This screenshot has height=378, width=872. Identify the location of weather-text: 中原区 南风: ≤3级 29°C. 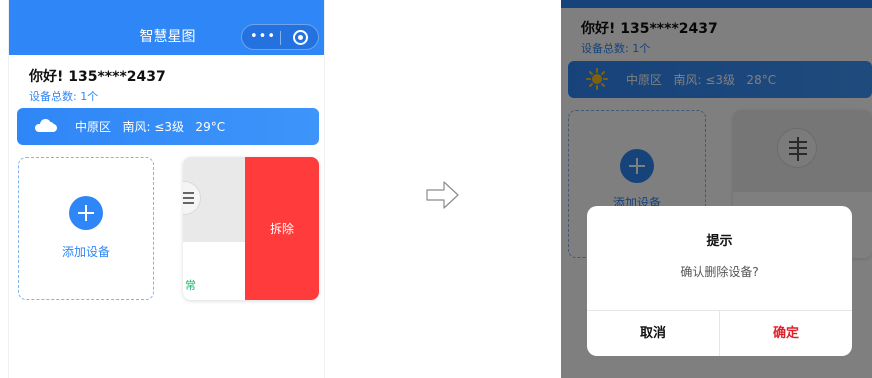
(150, 127).